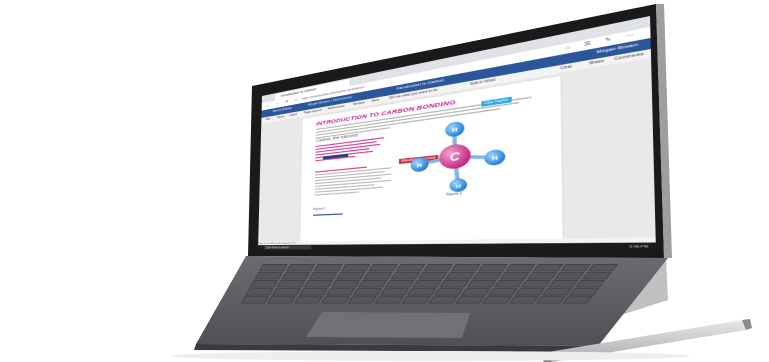 The height and width of the screenshot is (362, 769). I want to click on carbon-label: C, so click(455, 157).